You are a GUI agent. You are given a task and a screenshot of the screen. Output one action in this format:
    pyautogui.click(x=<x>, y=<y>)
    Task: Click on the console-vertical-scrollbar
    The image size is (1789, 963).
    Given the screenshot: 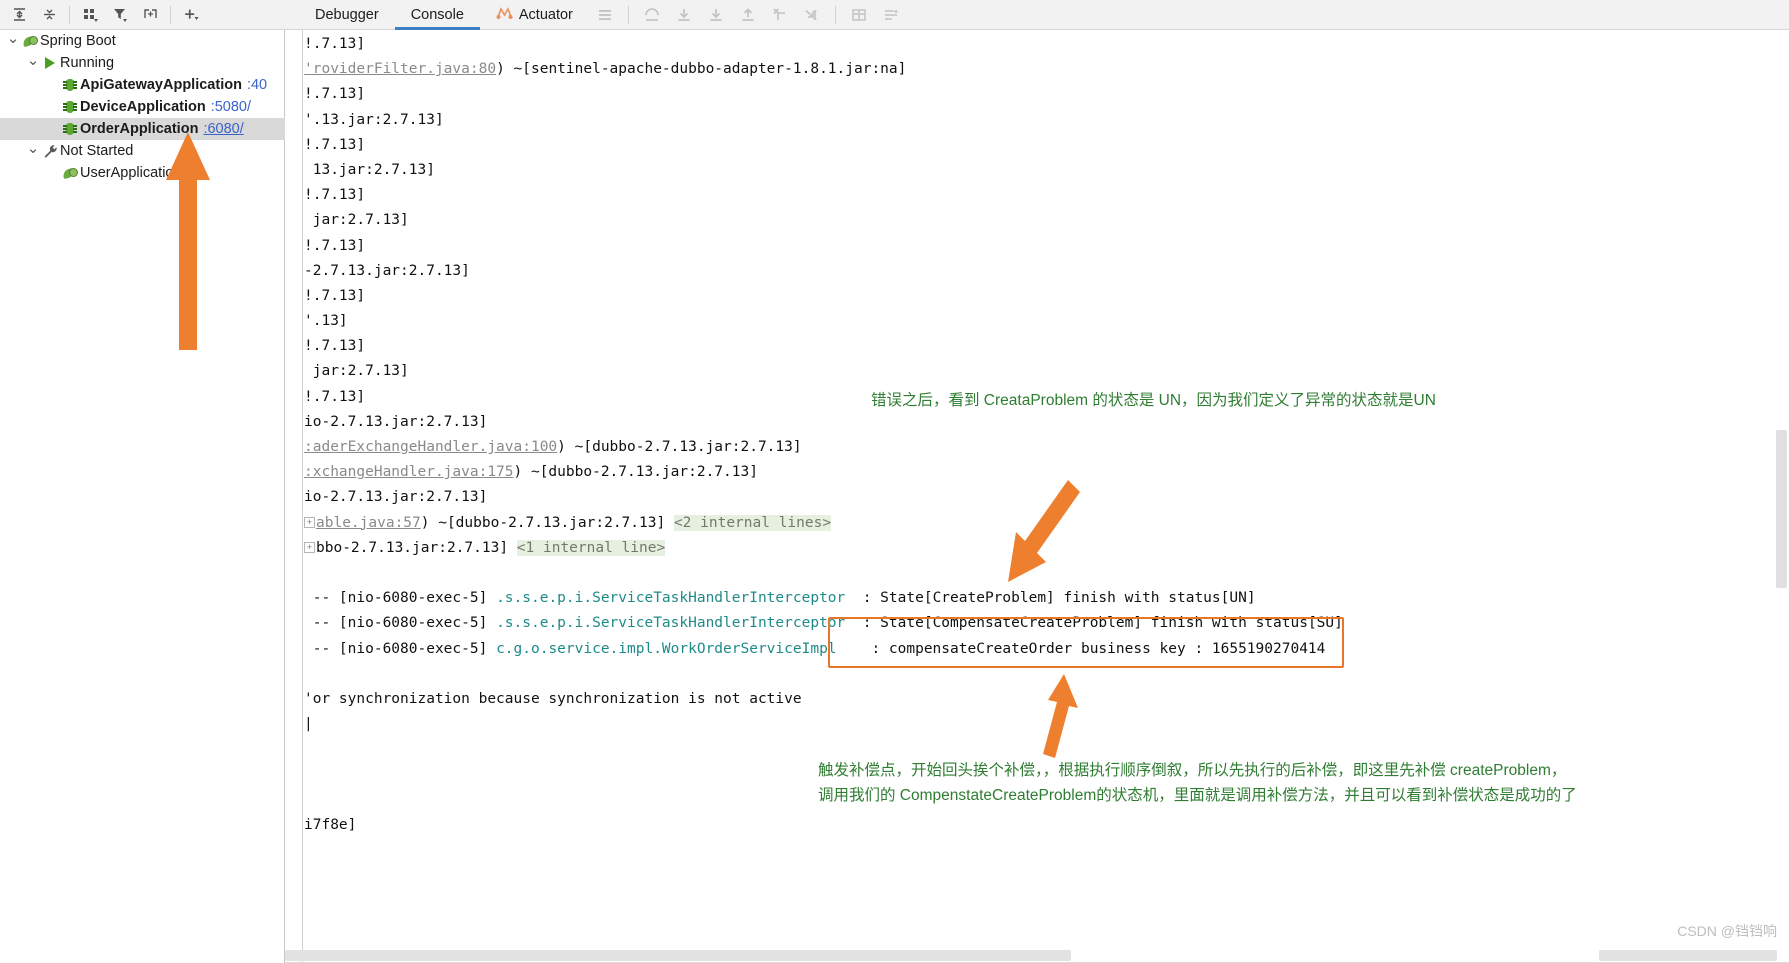 What is the action you would take?
    pyautogui.click(x=1781, y=509)
    